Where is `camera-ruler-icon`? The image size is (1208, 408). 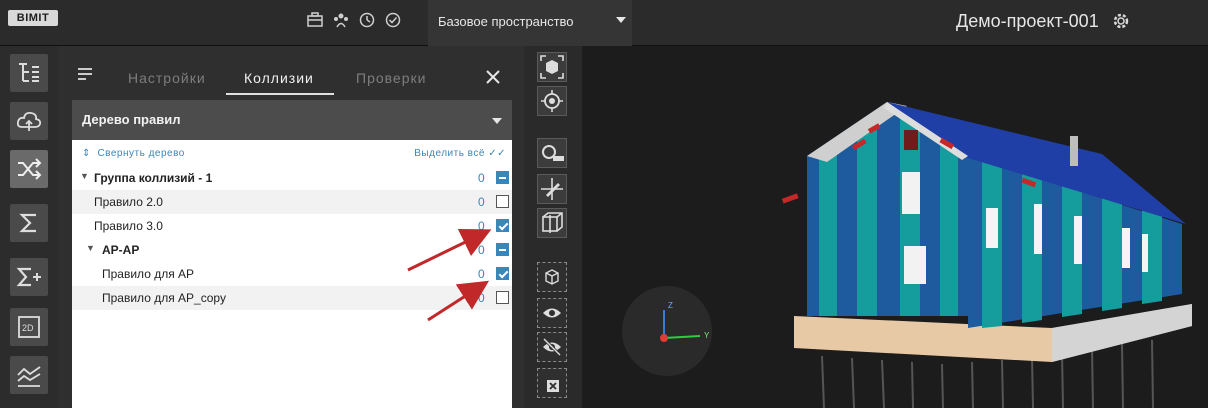
camera-ruler-icon is located at coordinates (553, 153).